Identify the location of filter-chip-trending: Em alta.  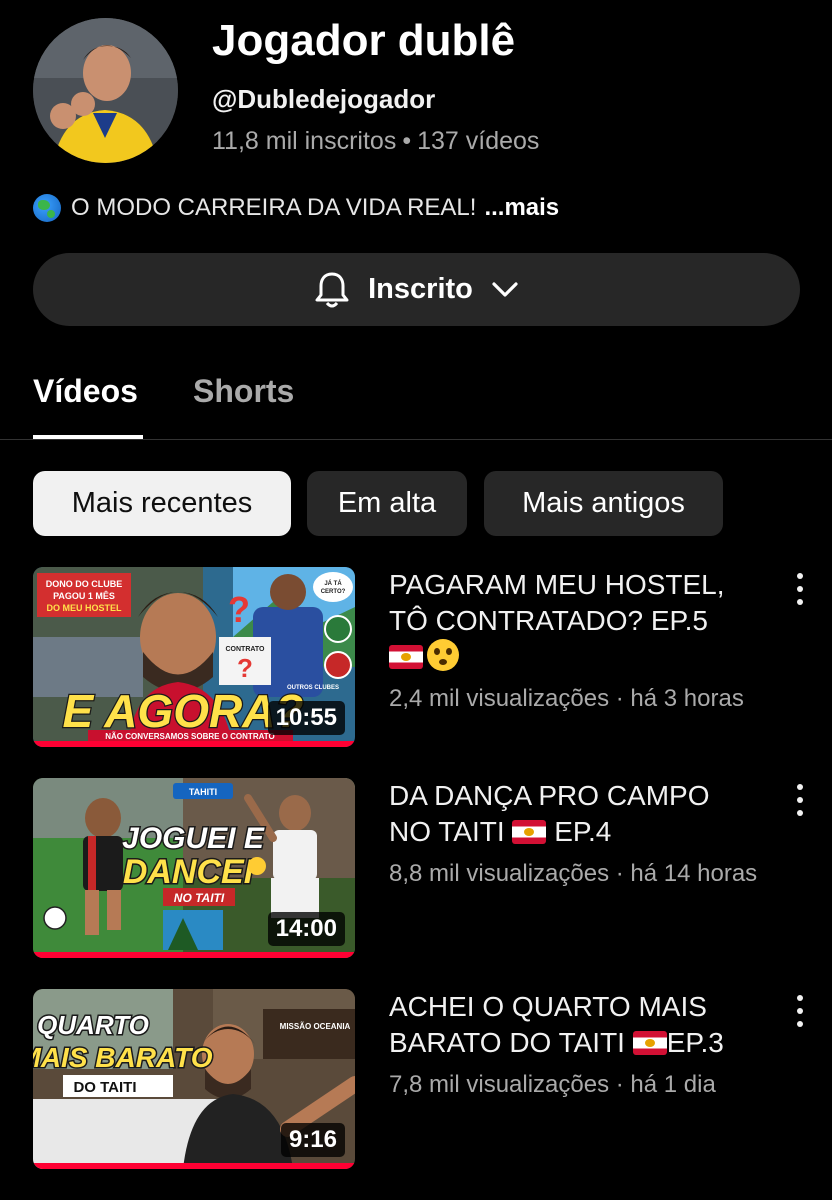
(387, 503).